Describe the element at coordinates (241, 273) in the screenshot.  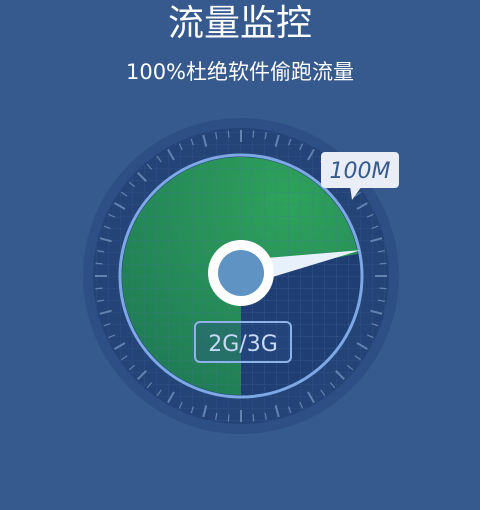
I see `needle-hub` at that location.